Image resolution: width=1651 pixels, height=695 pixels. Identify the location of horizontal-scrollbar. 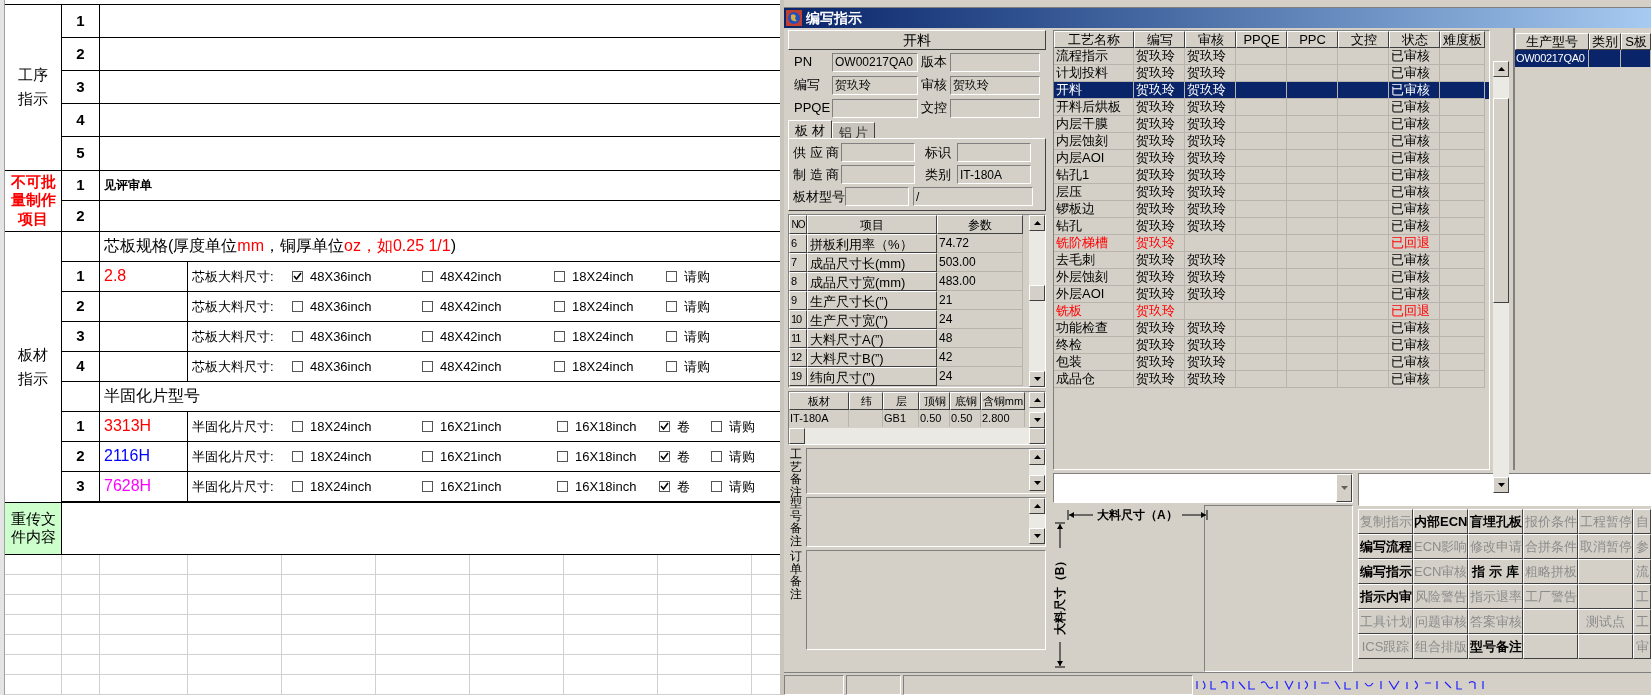
(917, 436).